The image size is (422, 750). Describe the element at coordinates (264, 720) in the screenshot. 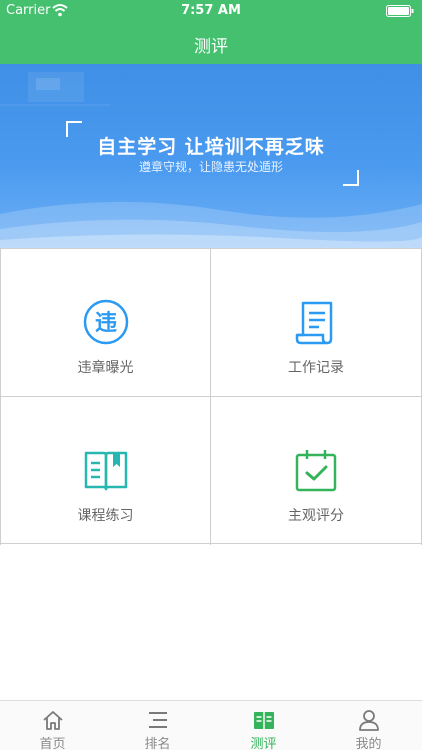

I see `assessment-icon` at that location.